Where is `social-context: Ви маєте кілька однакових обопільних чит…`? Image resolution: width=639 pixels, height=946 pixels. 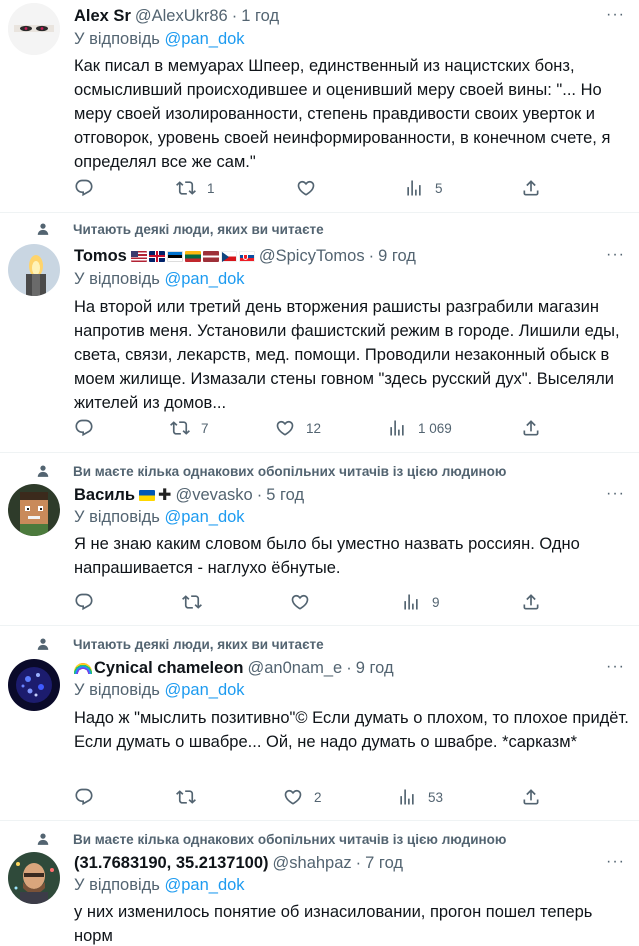
social-context: Ви маєте кілька однакових обопільних чит… is located at coordinates (268, 839).